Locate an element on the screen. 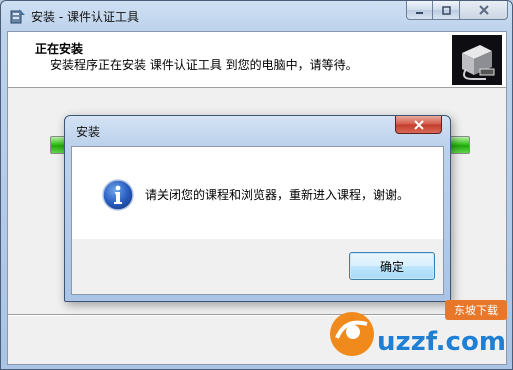 The height and width of the screenshot is (370, 513). caption-buttons is located at coordinates (457, 10).